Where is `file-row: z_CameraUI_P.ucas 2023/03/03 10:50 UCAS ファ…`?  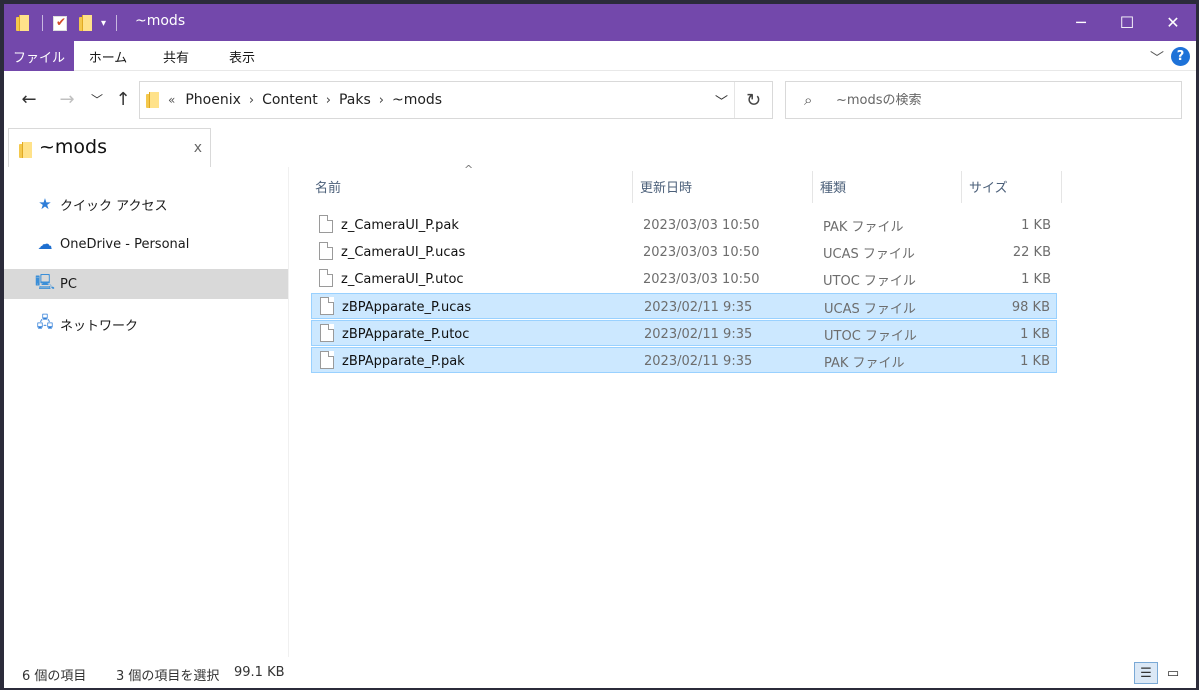 file-row: z_CameraUI_P.ucas 2023/03/03 10:50 UCAS ファ… is located at coordinates (684, 252).